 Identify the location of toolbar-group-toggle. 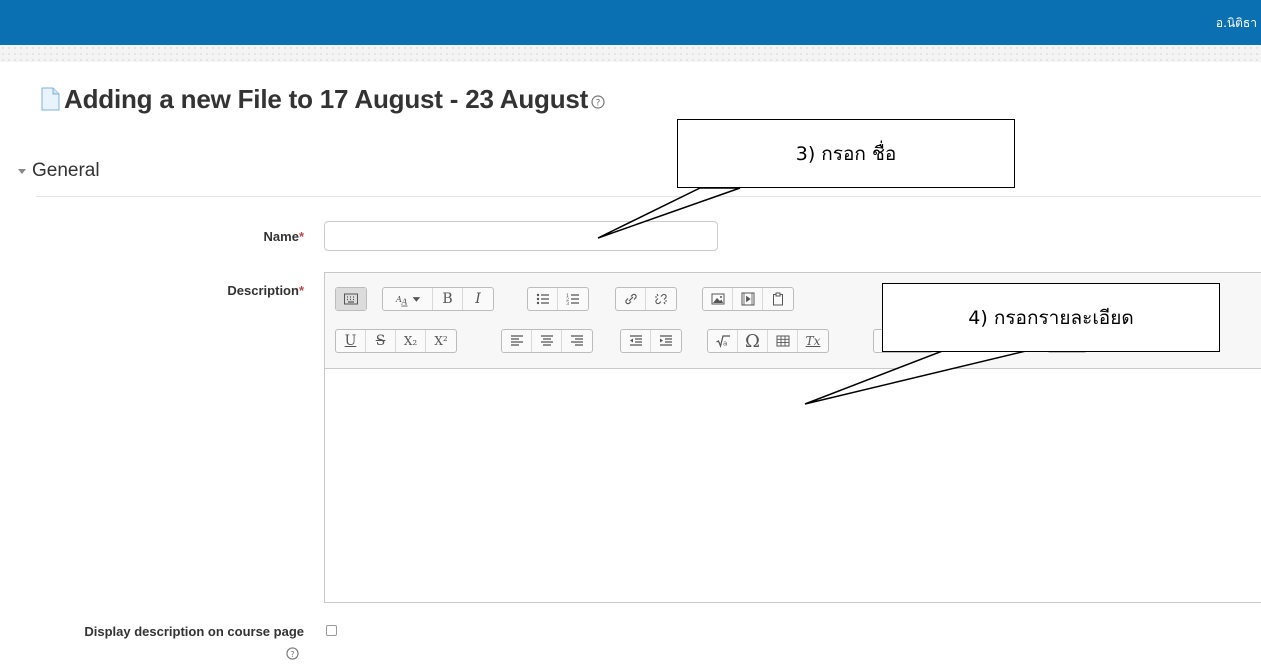
(351, 299).